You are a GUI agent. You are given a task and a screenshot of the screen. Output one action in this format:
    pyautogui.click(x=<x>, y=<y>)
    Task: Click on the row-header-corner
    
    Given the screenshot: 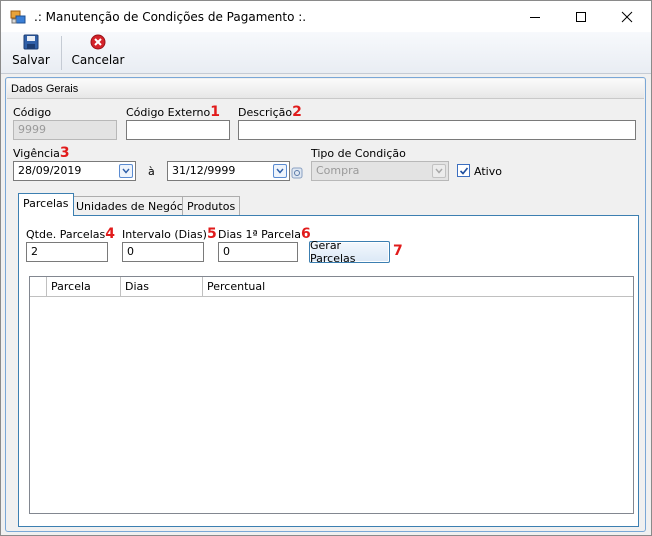 What is the action you would take?
    pyautogui.click(x=38, y=286)
    